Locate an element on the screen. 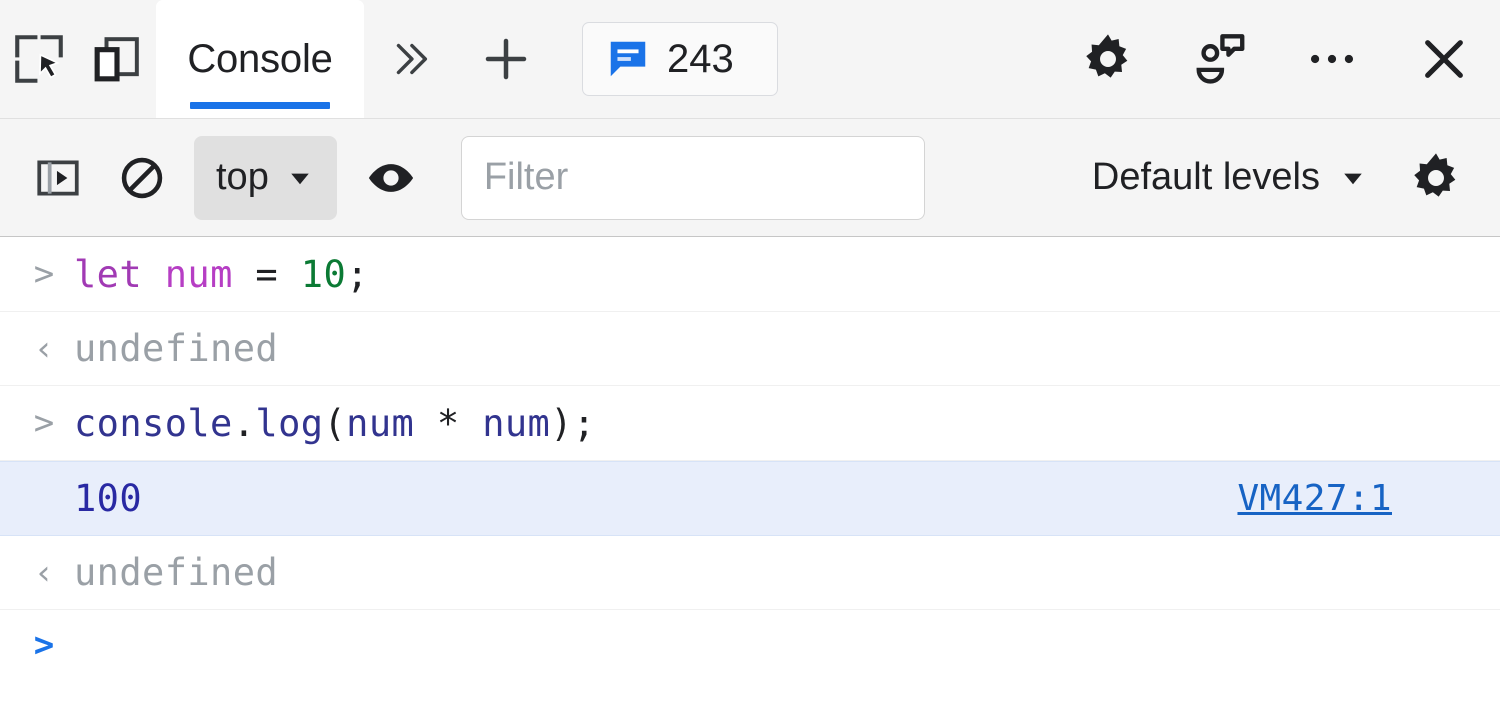 Image resolution: width=1500 pixels, height=713 pixels. console-settings-button is located at coordinates (1436, 178).